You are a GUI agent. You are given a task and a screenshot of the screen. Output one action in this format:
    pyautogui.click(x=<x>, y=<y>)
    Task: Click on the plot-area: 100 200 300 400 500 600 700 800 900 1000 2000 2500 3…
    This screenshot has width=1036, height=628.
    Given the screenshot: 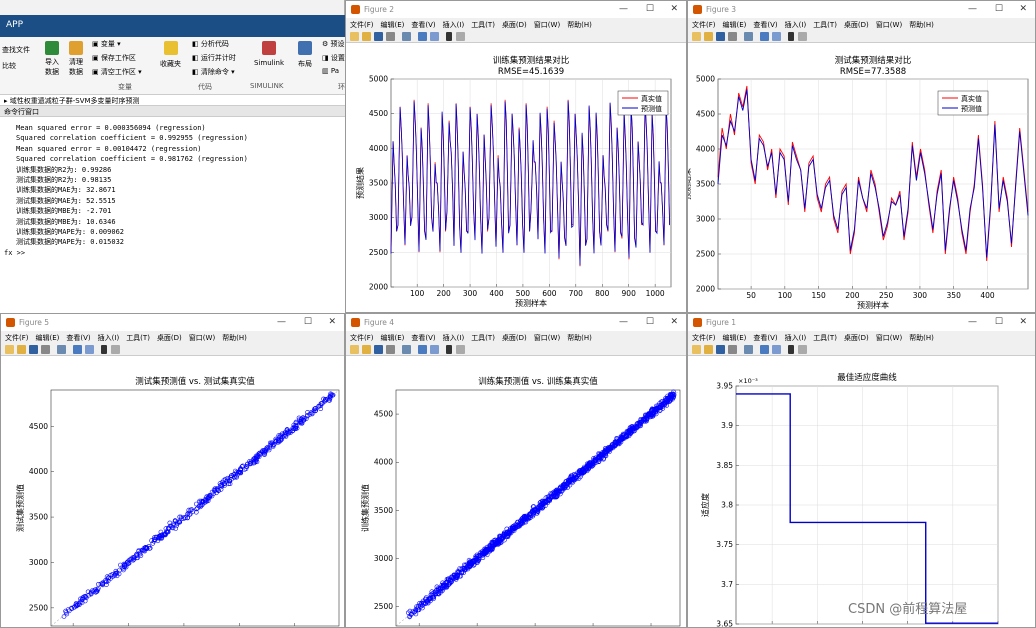 What is the action you would take?
    pyautogui.click(x=516, y=177)
    